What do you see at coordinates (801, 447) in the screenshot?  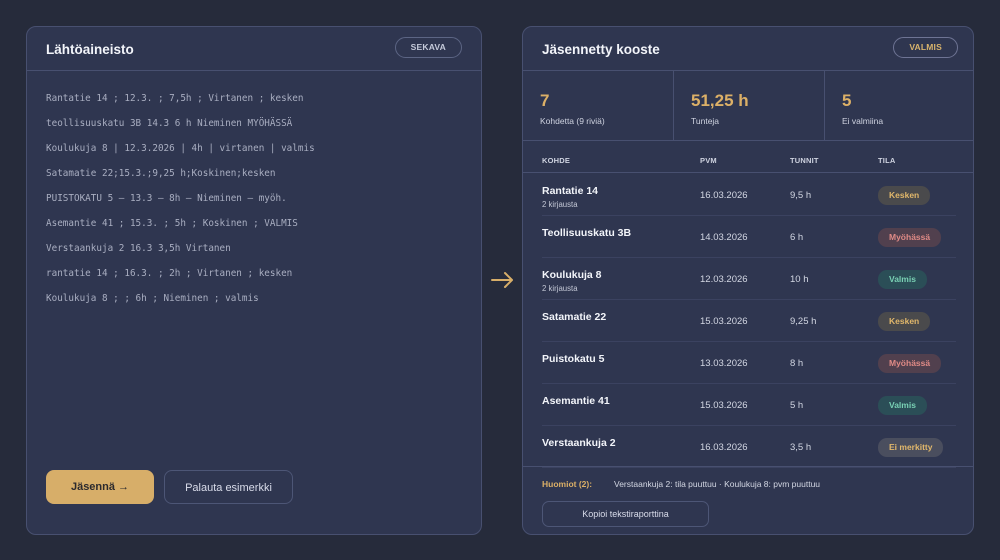 I see `row-hours: 3,5 h` at bounding box center [801, 447].